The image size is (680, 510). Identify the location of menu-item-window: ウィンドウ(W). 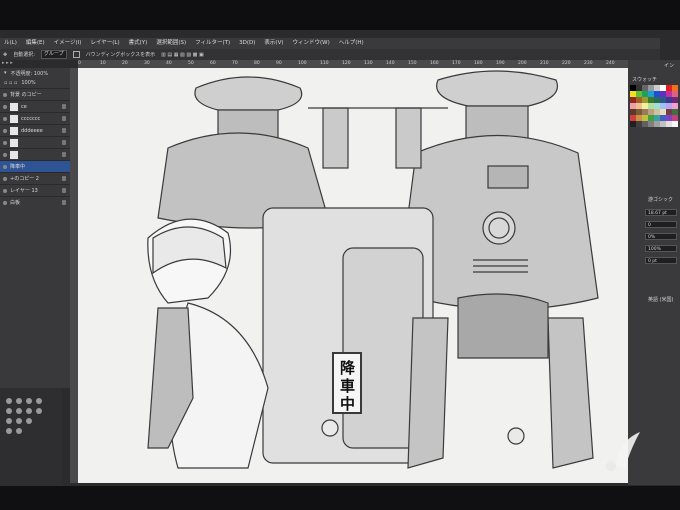
(310, 43).